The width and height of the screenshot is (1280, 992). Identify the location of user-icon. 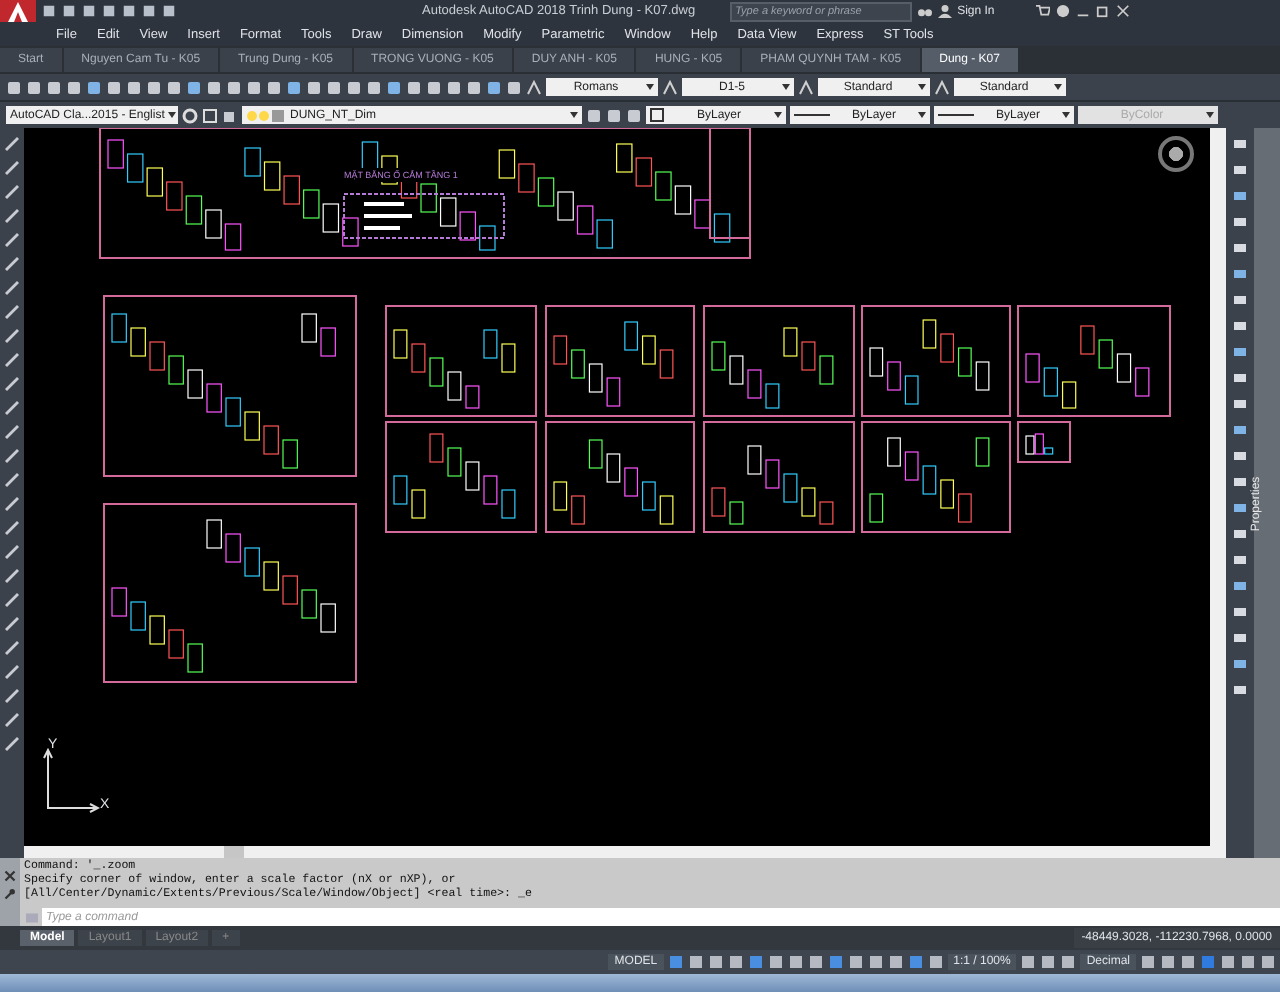
(944, 11).